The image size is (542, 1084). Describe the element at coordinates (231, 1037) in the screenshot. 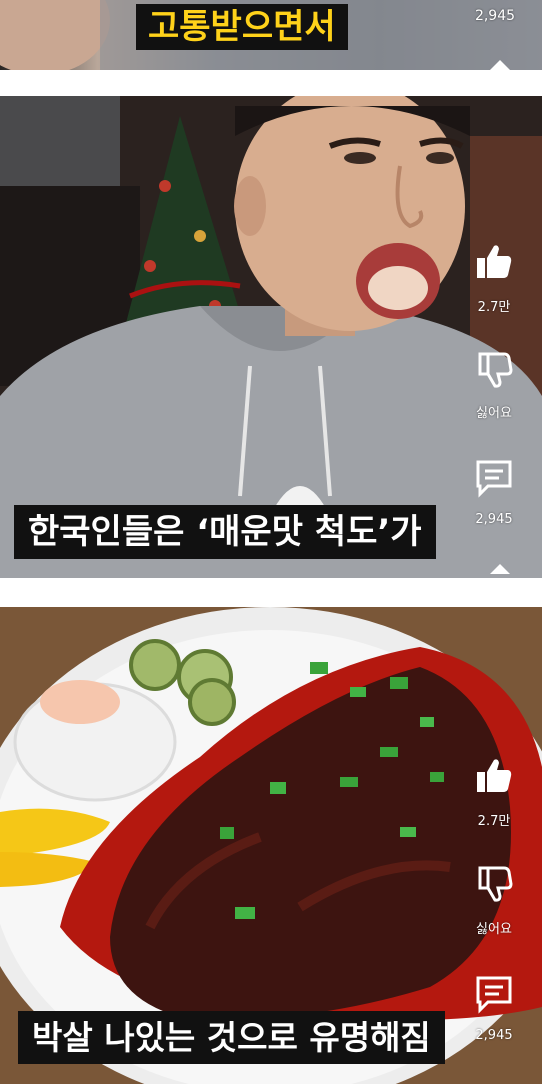

I see `subtitle-caption: 박살 나있는 것으로 유명해짐` at that location.